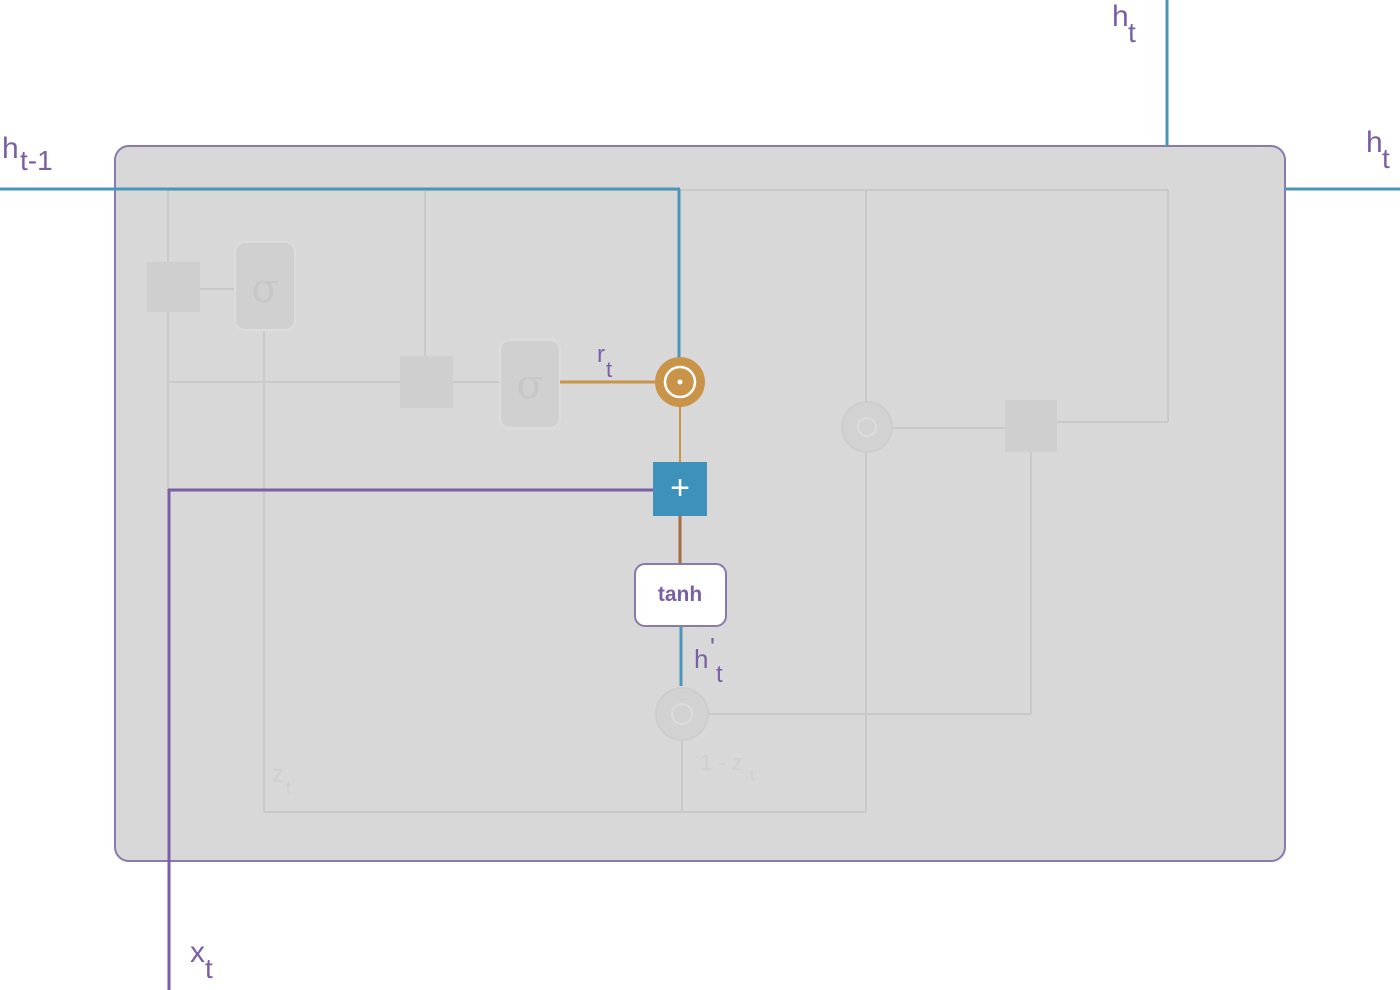 This screenshot has width=1400, height=990. What do you see at coordinates (1386, 158) in the screenshot?
I see `h-right-sub: t` at bounding box center [1386, 158].